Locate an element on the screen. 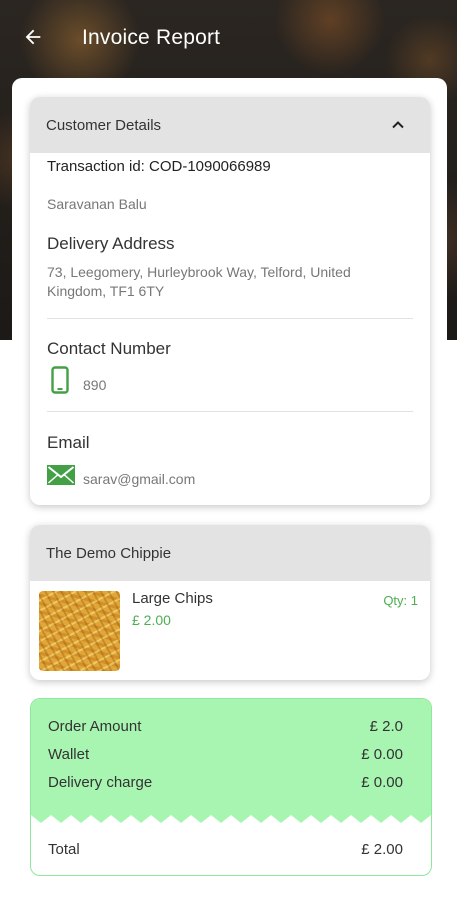 The height and width of the screenshot is (900, 457). back-button is located at coordinates (33, 37).